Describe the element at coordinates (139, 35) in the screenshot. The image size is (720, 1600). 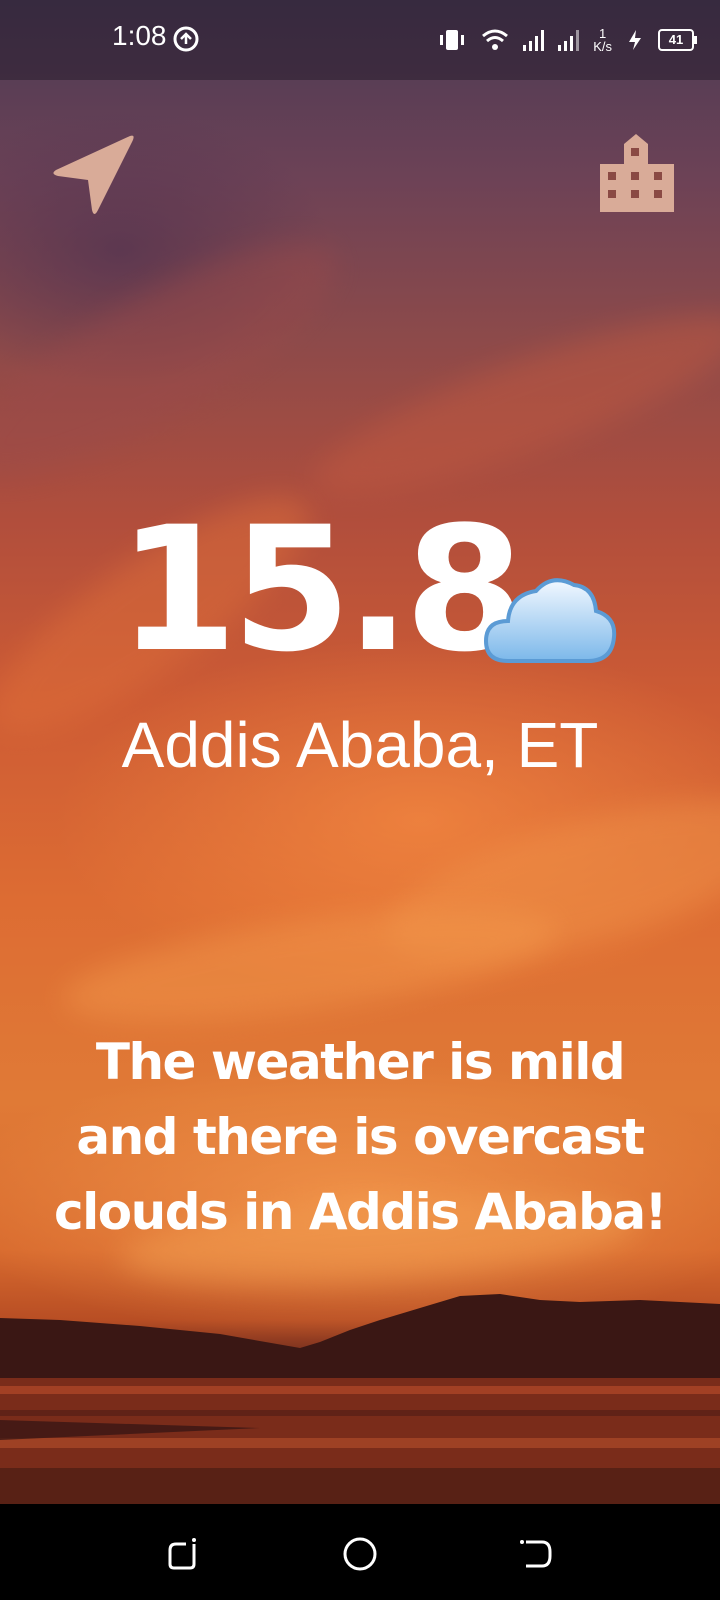
I see `status-time: 1:08` at that location.